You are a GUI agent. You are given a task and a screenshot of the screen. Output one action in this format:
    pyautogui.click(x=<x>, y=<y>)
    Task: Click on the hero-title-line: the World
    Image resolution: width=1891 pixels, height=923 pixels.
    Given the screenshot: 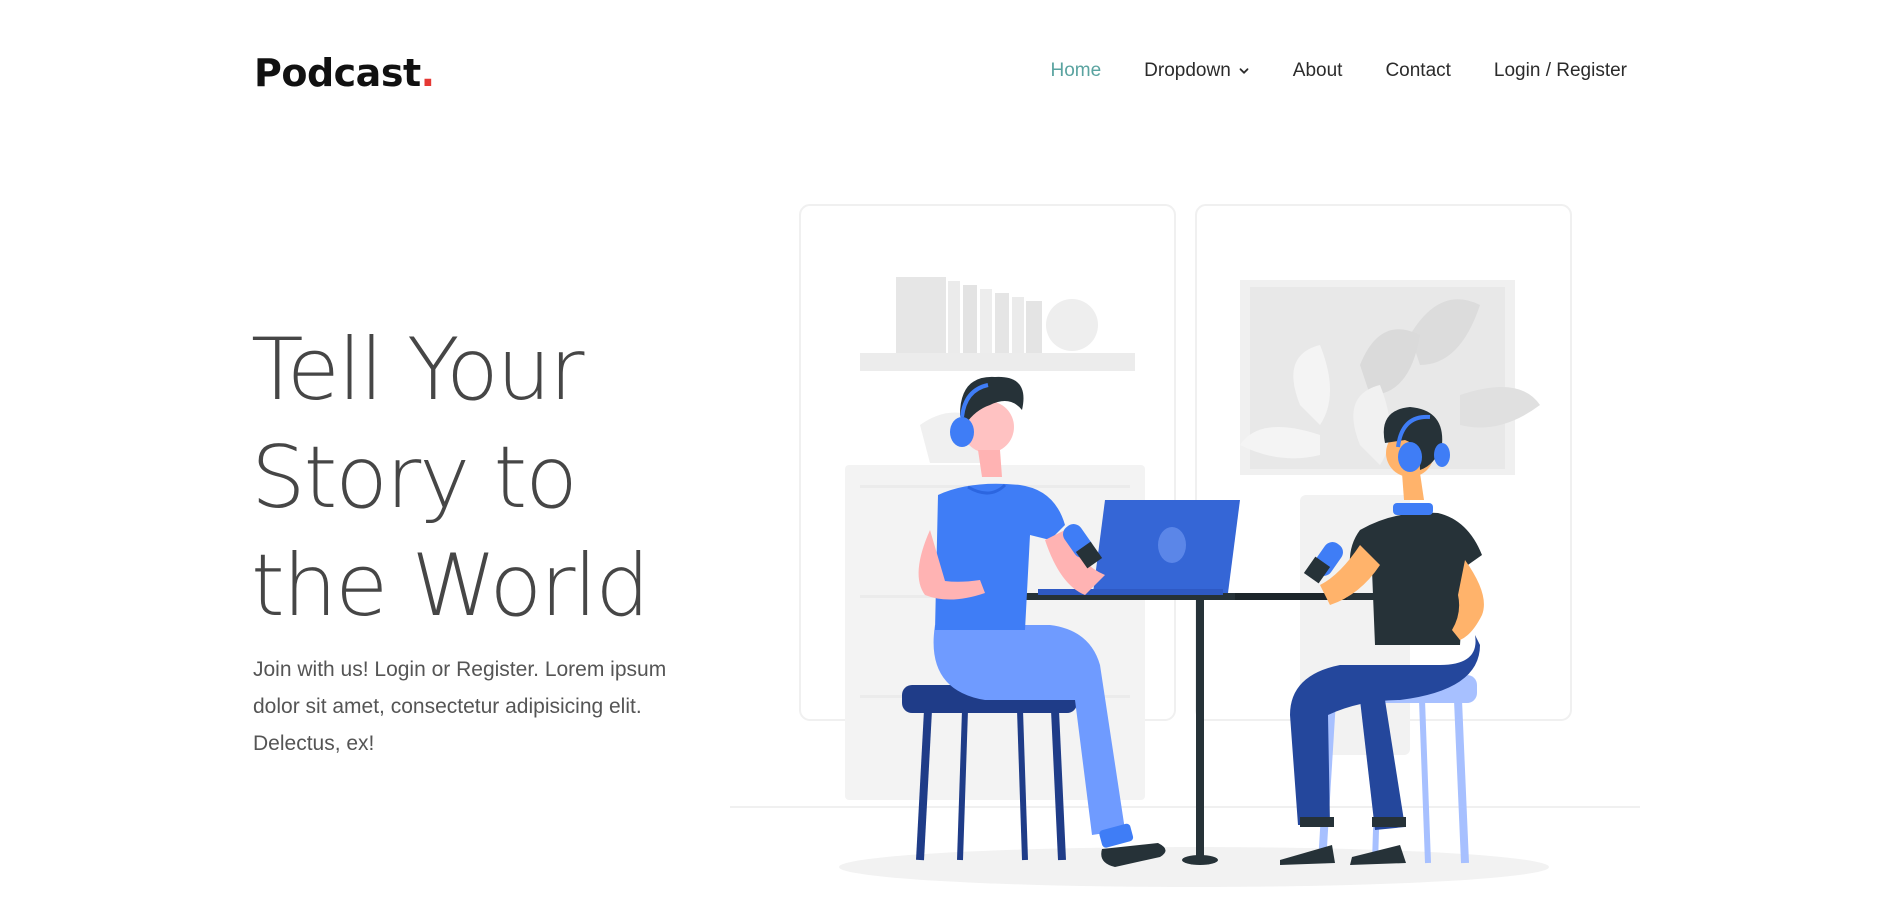 What is the action you would take?
    pyautogui.click(x=450, y=586)
    